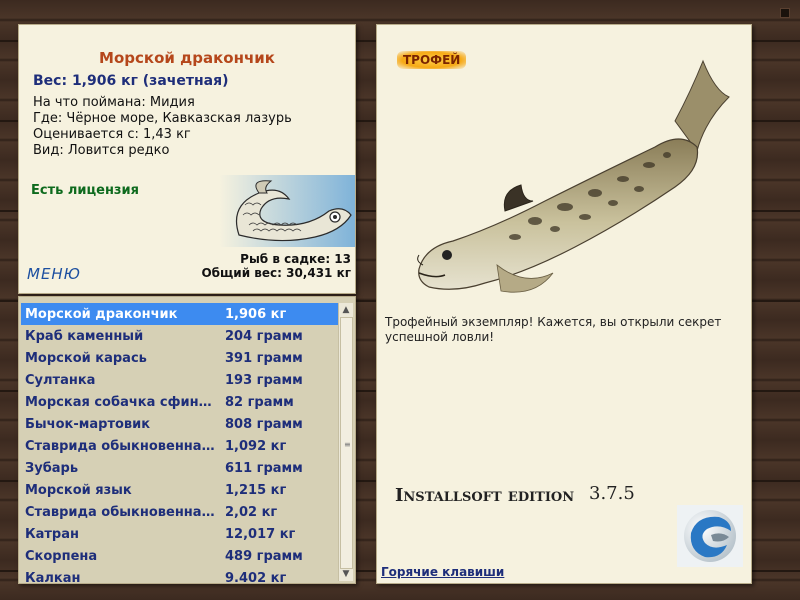 This screenshot has width=800, height=600. What do you see at coordinates (86, 358) in the screenshot?
I see `catch-fish-name: Морской карась` at bounding box center [86, 358].